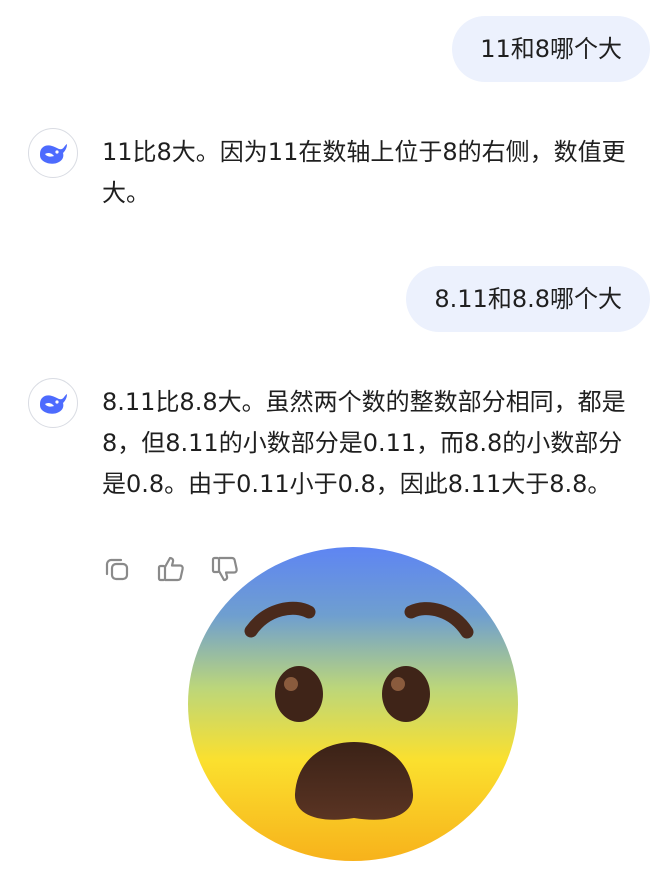 This screenshot has width=660, height=876. I want to click on user-message-text: 11和8哪个大, so click(551, 49).